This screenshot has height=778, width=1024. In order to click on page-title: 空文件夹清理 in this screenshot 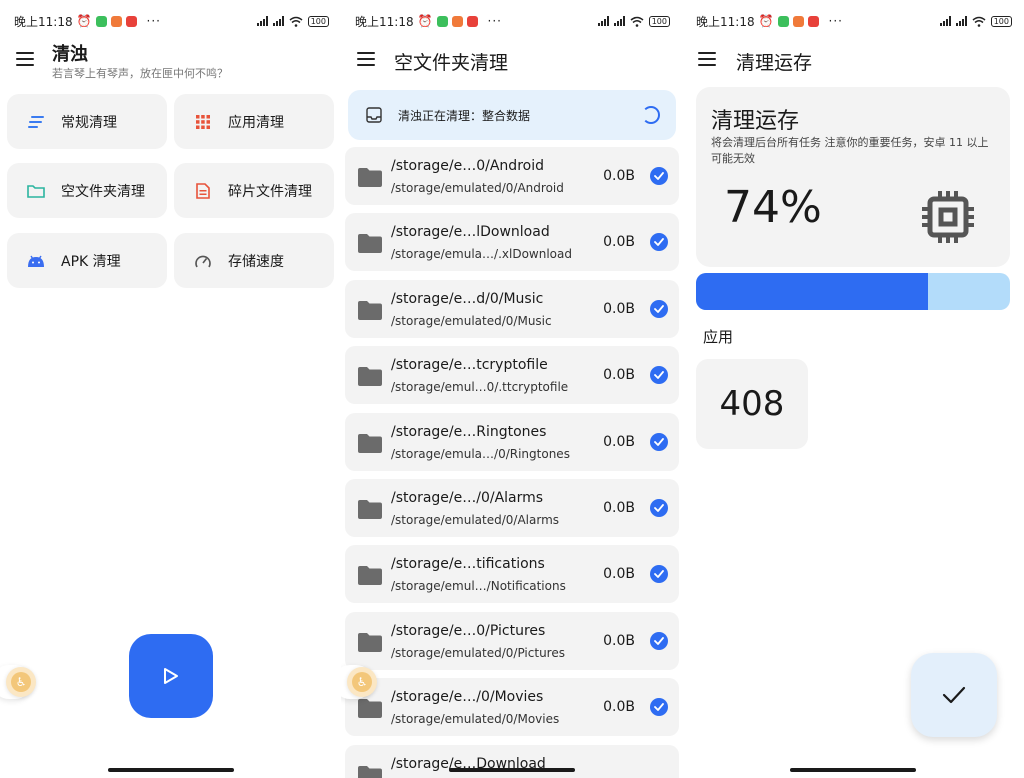, I will do `click(451, 63)`.